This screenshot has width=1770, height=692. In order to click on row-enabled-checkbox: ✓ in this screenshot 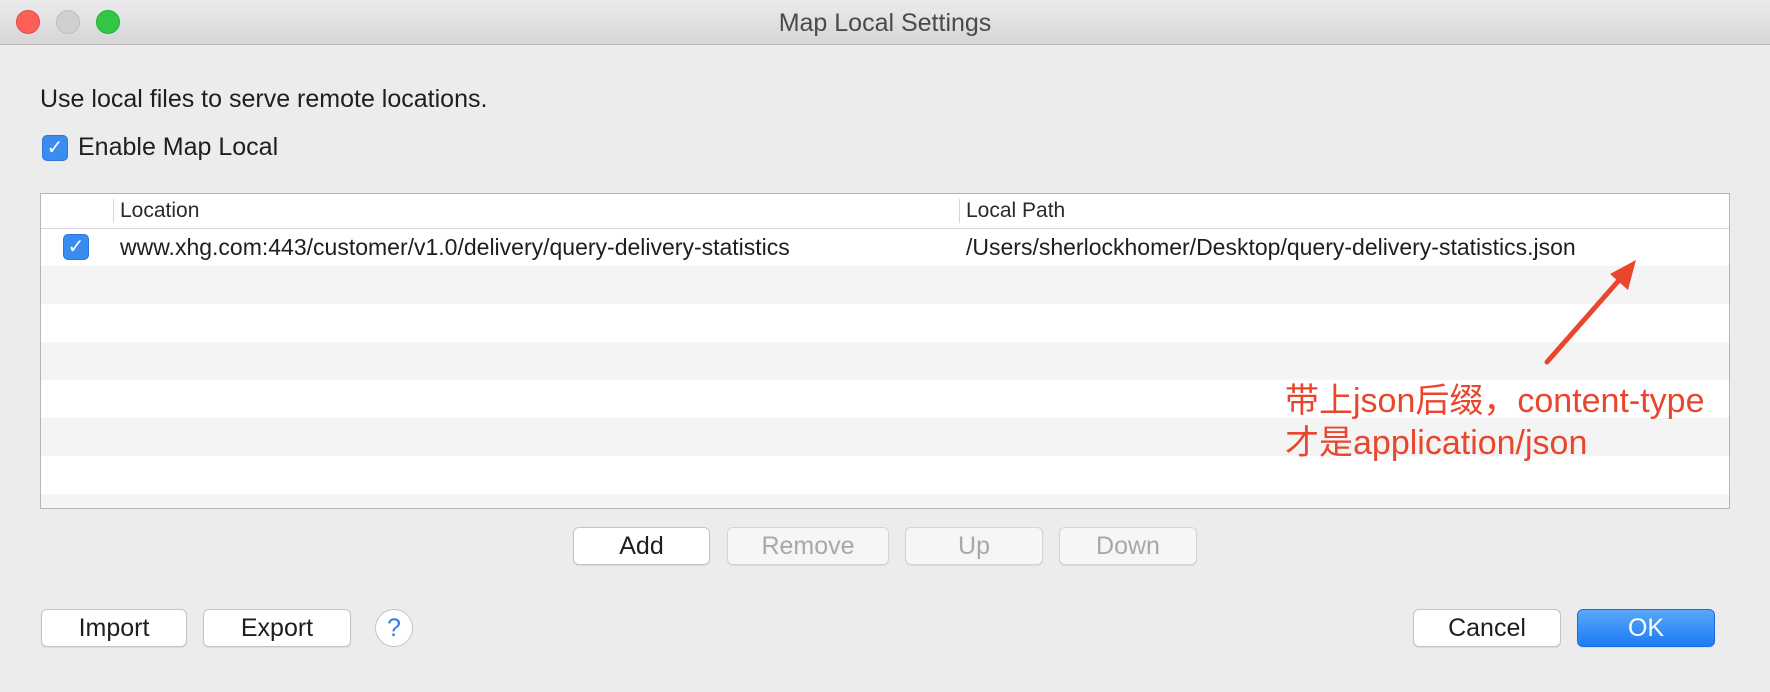, I will do `click(76, 247)`.